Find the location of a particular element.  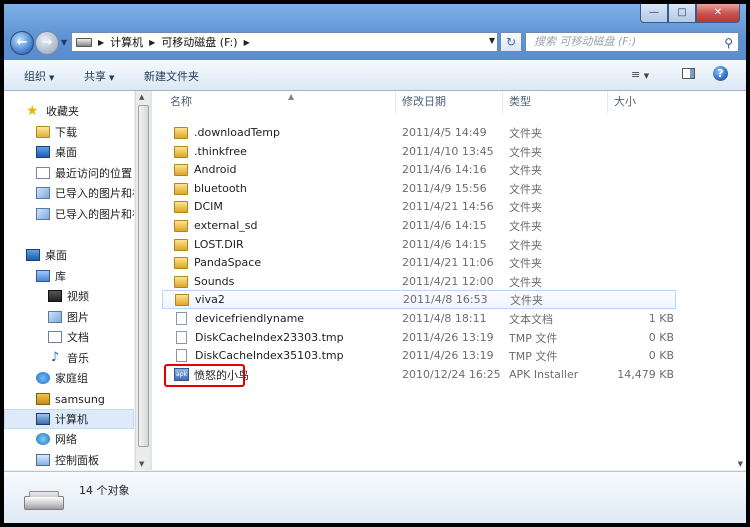

nav-homegroup: 家庭组 is located at coordinates (62, 378).